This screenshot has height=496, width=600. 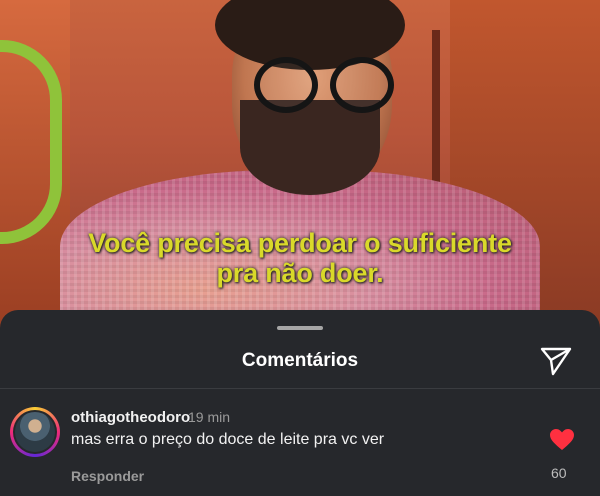 I want to click on send-icon, so click(x=556, y=360).